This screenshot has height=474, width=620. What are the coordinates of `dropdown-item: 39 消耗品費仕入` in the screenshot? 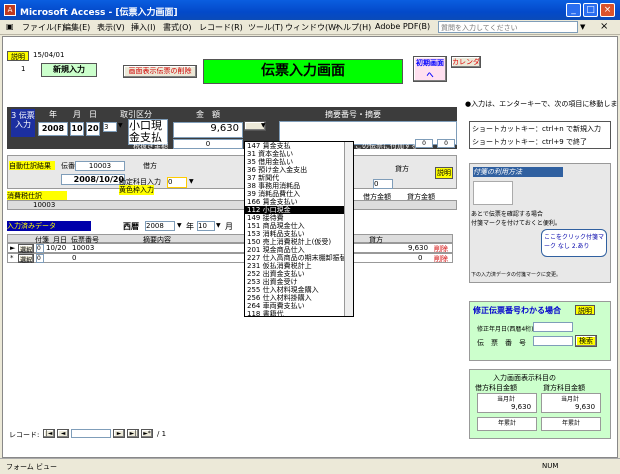 It's located at (299, 194).